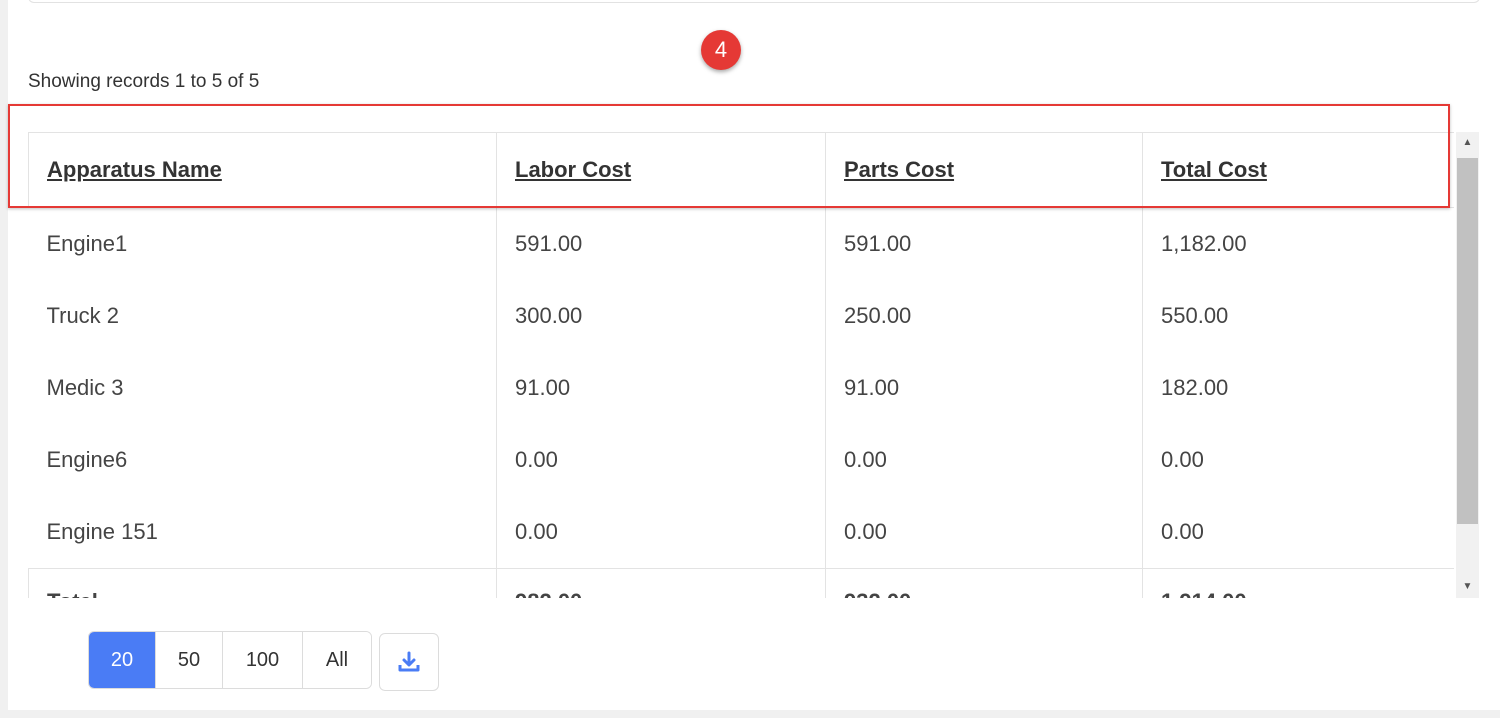  What do you see at coordinates (1467, 587) in the screenshot?
I see `scroll-down-icon: ▼` at bounding box center [1467, 587].